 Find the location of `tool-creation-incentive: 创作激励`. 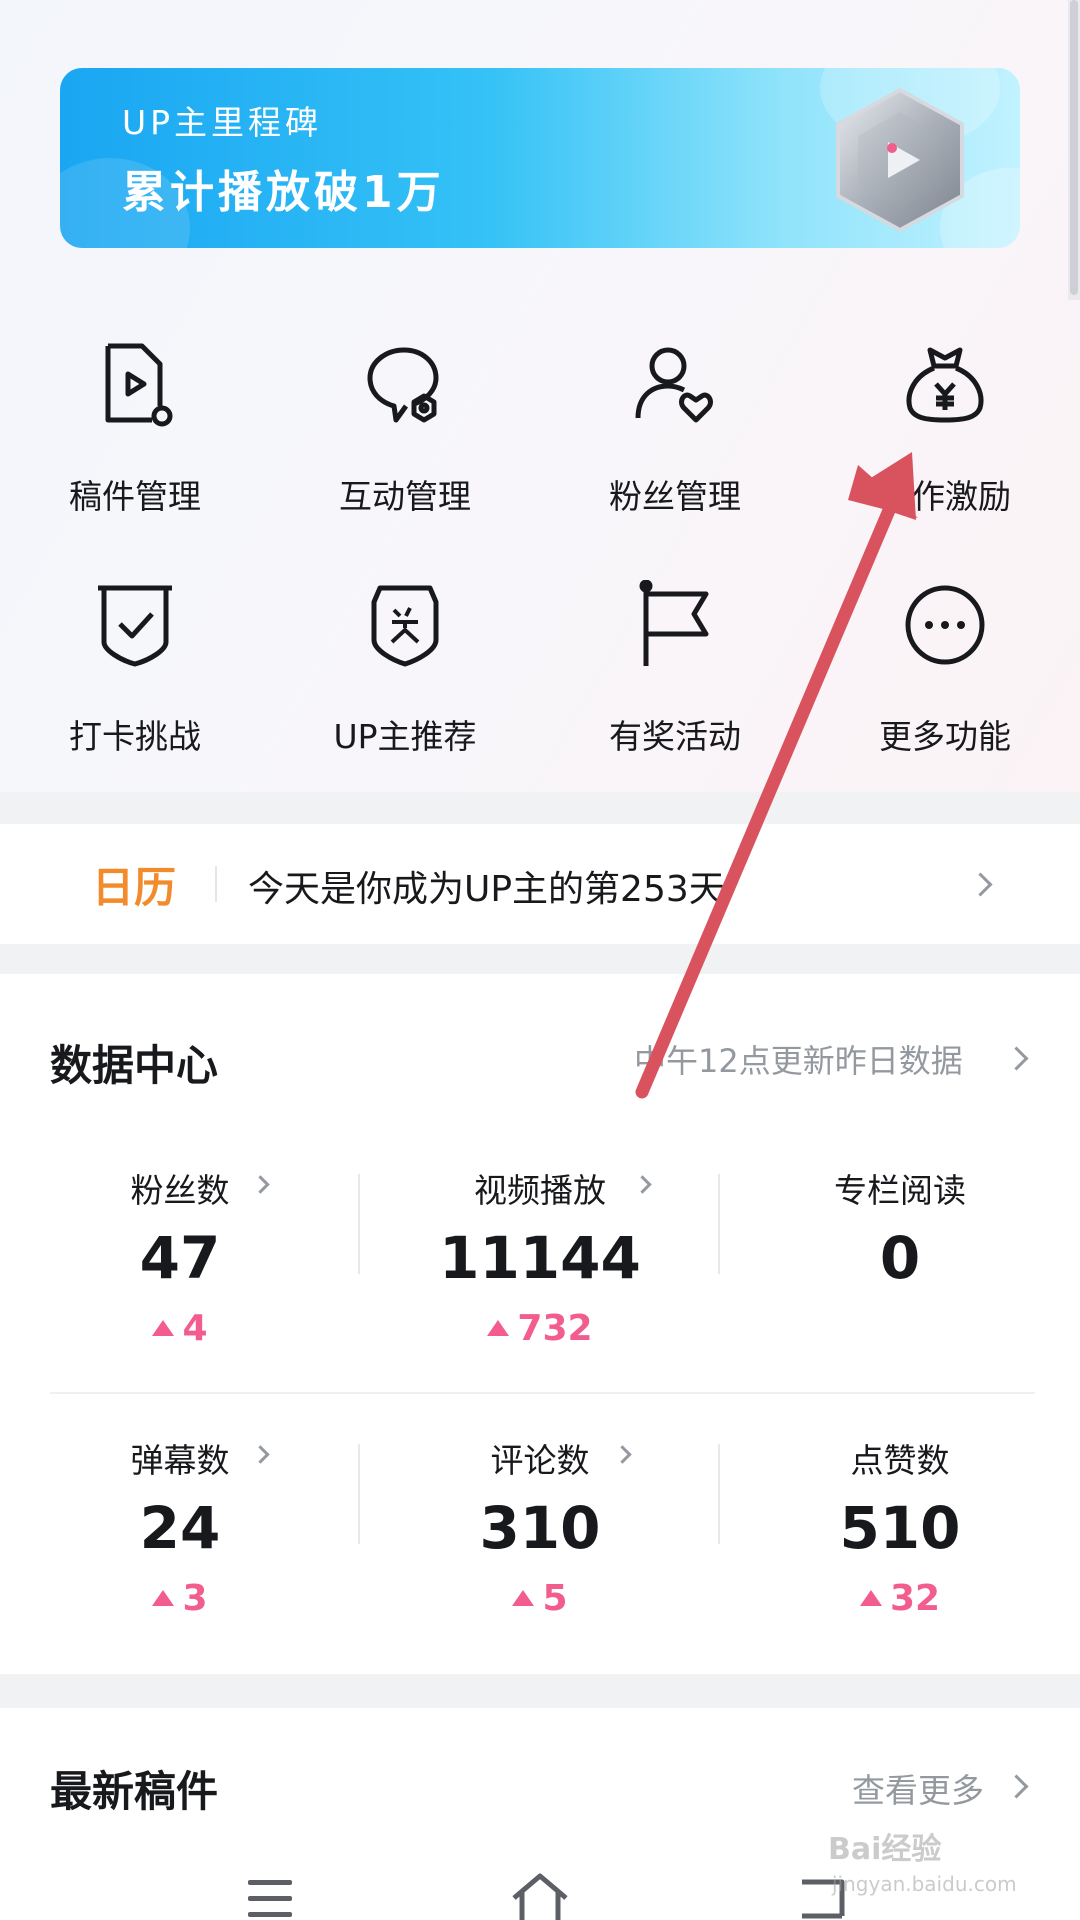

tool-creation-incentive: 创作激励 is located at coordinates (945, 430).